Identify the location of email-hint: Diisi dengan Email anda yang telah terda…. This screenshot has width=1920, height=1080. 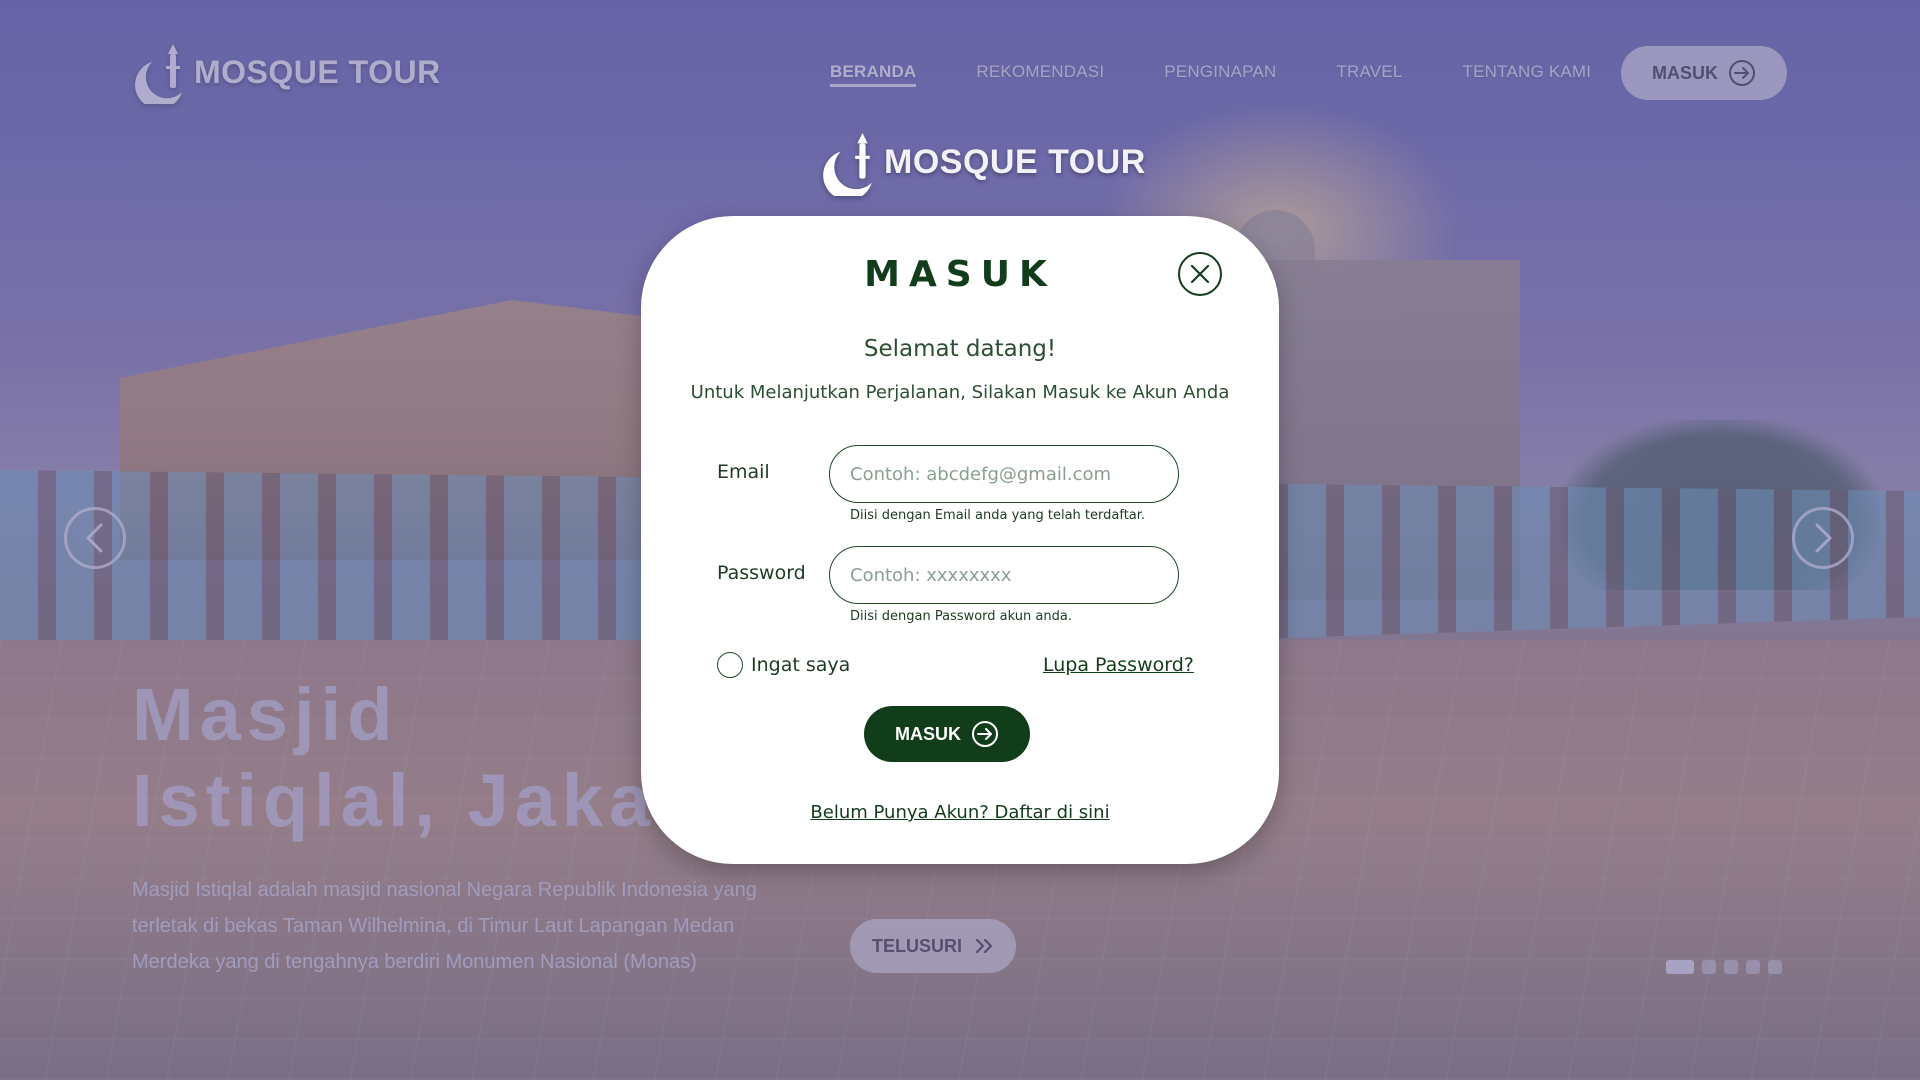
(998, 515).